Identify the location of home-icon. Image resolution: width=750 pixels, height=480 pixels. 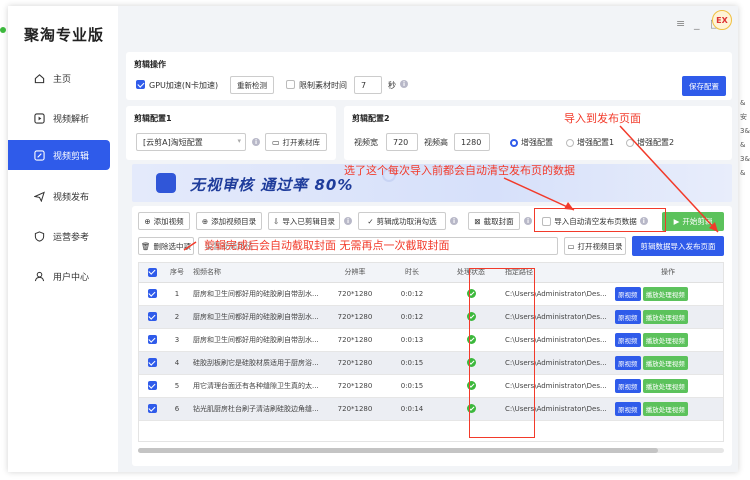
(39, 78).